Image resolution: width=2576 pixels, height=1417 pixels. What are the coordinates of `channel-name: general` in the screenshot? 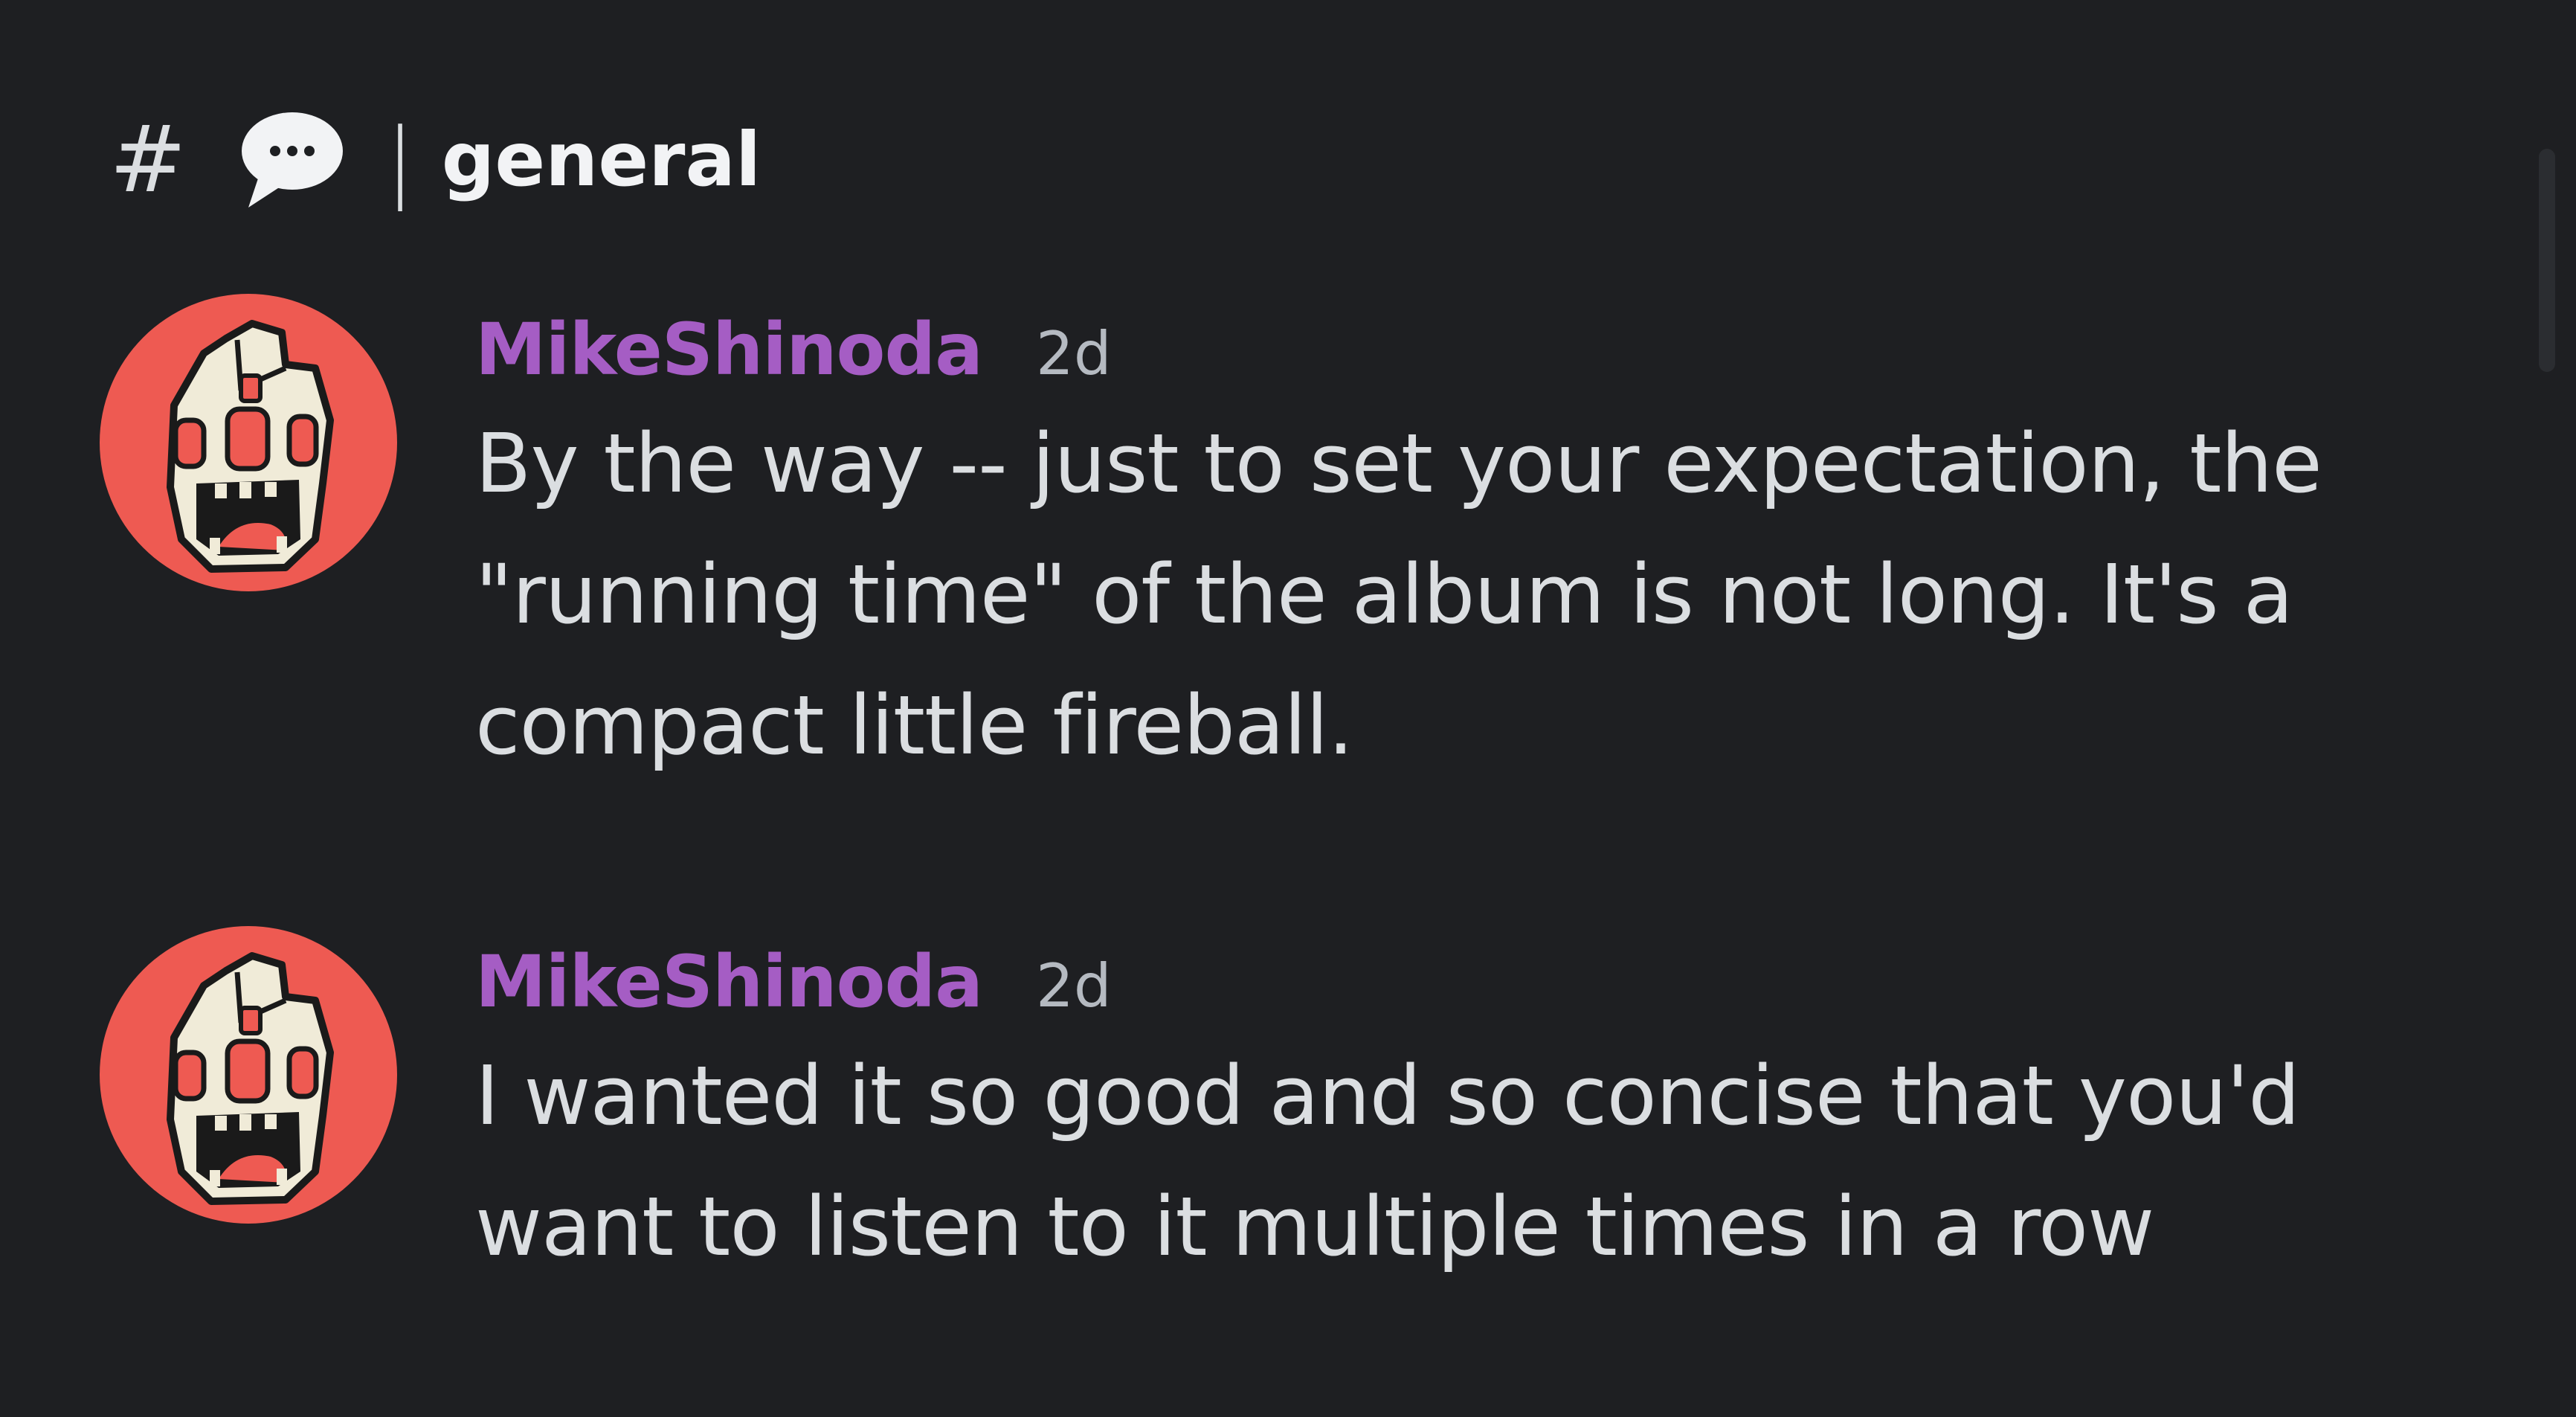 It's located at (601, 160).